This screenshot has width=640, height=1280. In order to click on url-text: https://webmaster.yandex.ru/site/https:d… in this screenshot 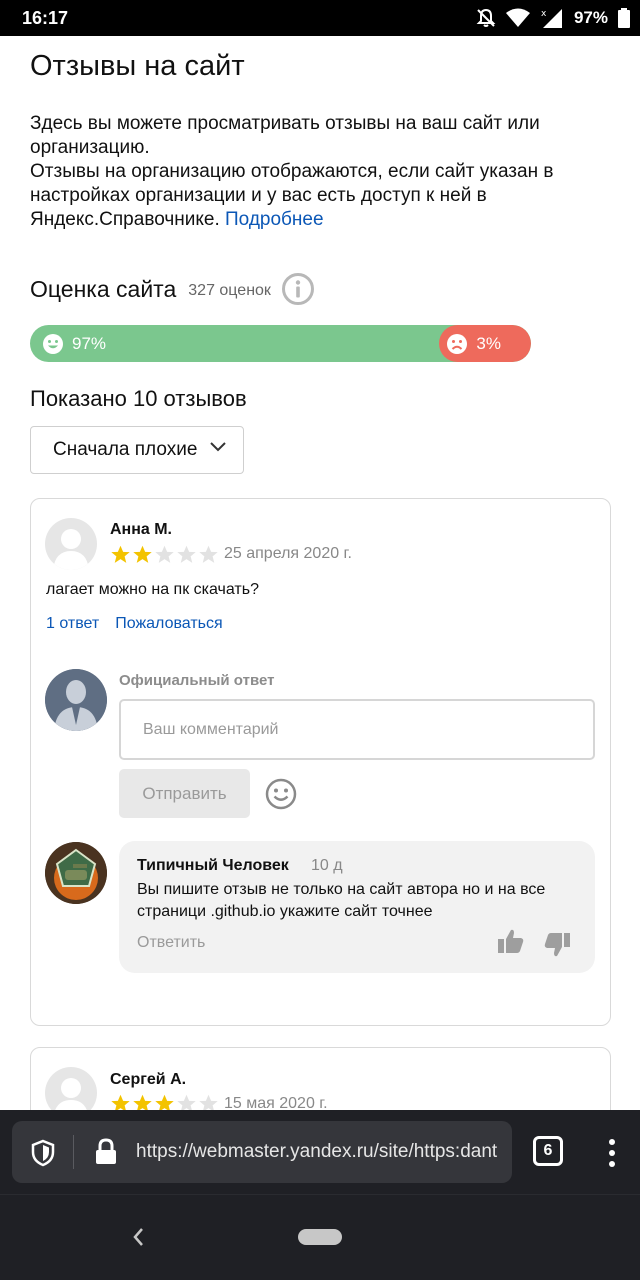, I will do `click(316, 1152)`.